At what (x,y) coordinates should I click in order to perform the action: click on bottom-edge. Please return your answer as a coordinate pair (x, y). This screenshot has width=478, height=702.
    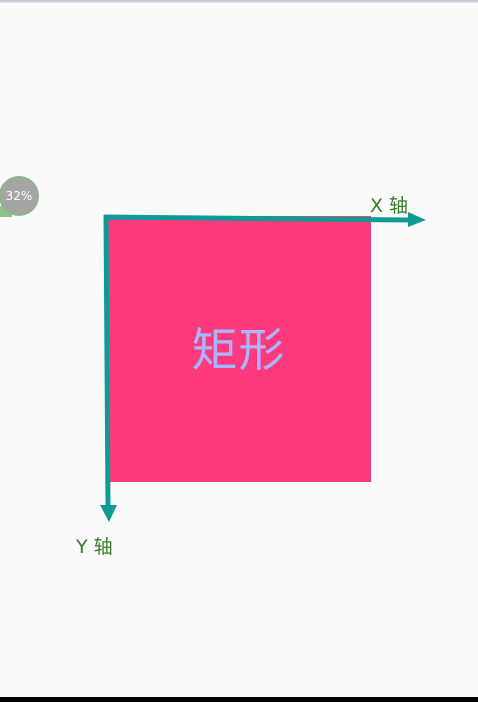
    Looking at the image, I should click on (239, 699).